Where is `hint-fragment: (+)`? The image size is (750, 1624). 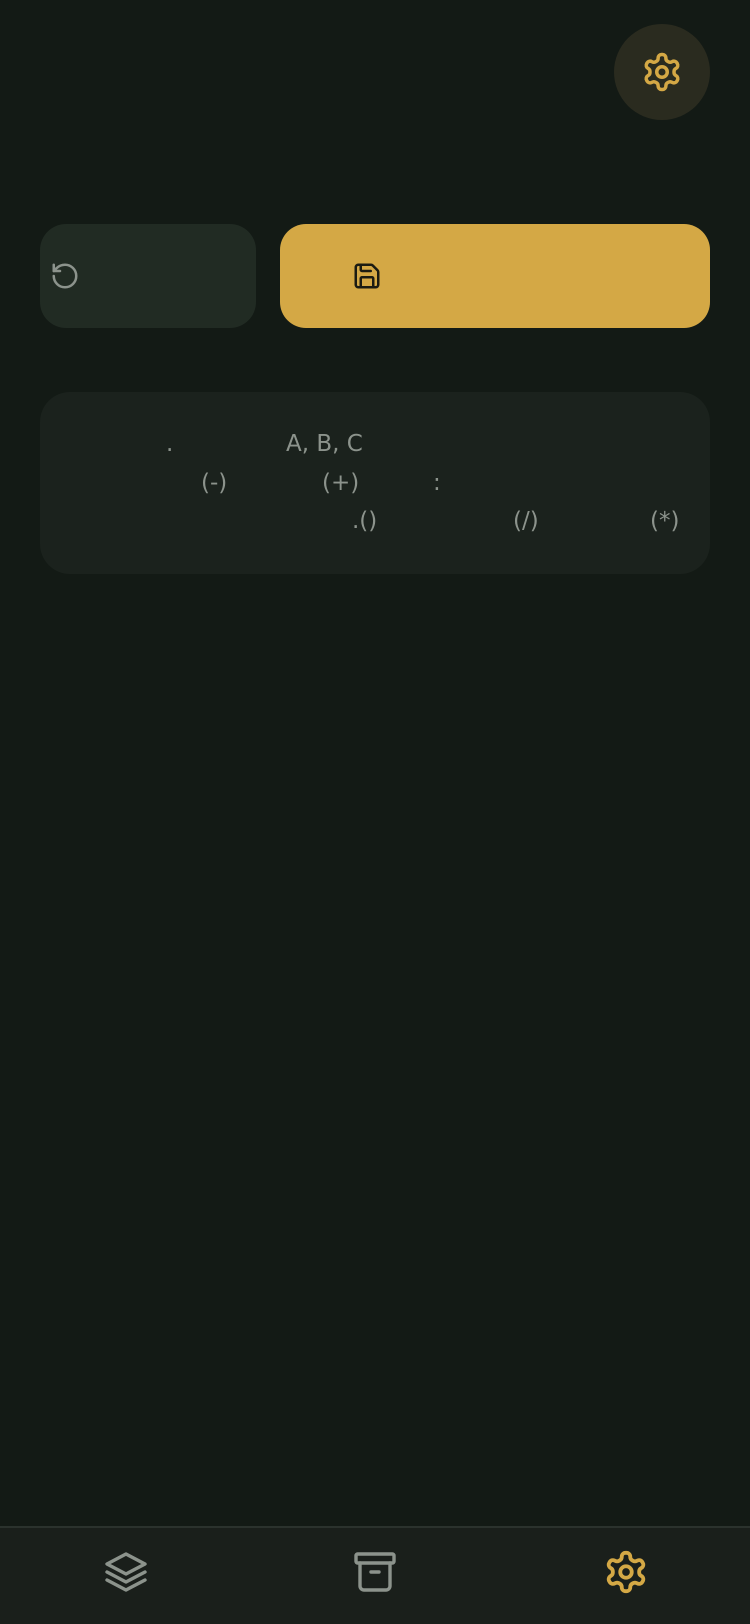
hint-fragment: (+) is located at coordinates (341, 483).